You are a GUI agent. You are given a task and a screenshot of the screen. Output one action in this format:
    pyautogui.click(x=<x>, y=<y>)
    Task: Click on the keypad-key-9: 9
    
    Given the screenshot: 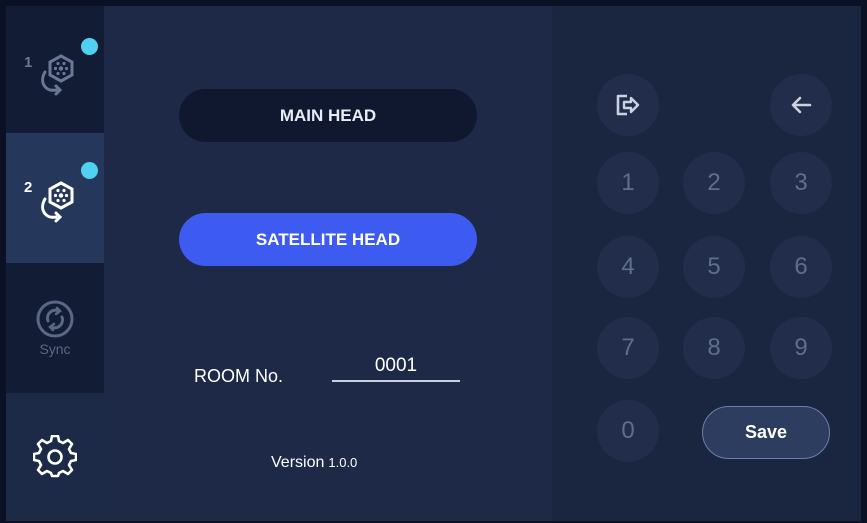 What is the action you would take?
    pyautogui.click(x=801, y=348)
    